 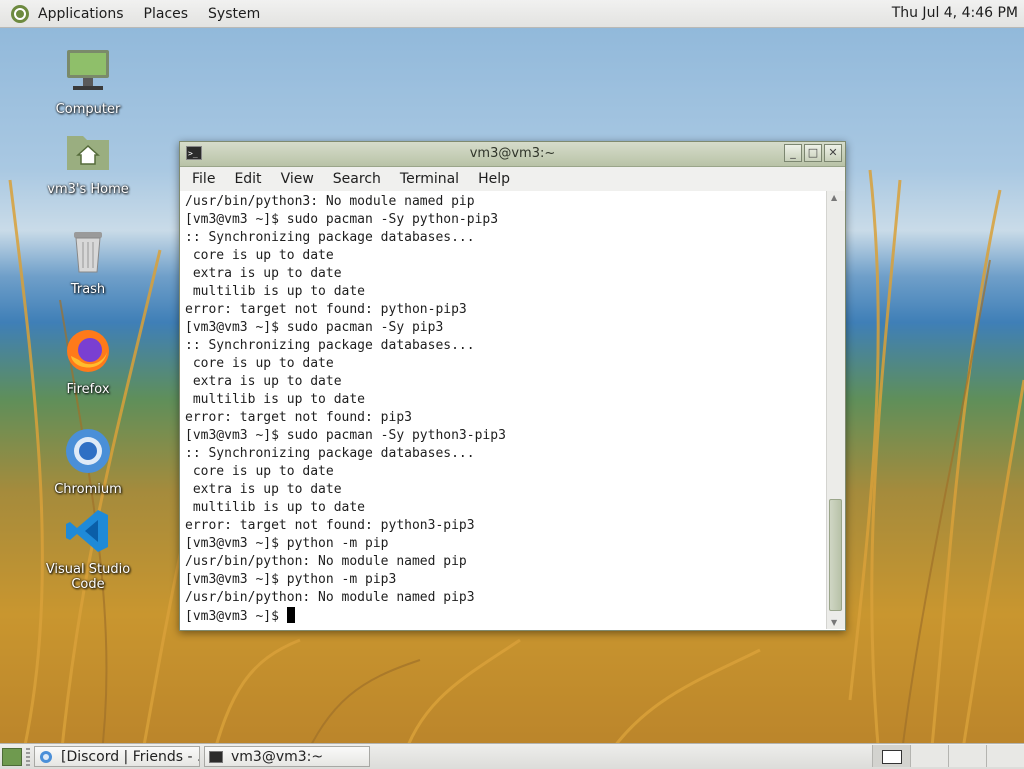 I want to click on window-titlebar: vm3@vm3:~ _ □ ✕, so click(x=512, y=154).